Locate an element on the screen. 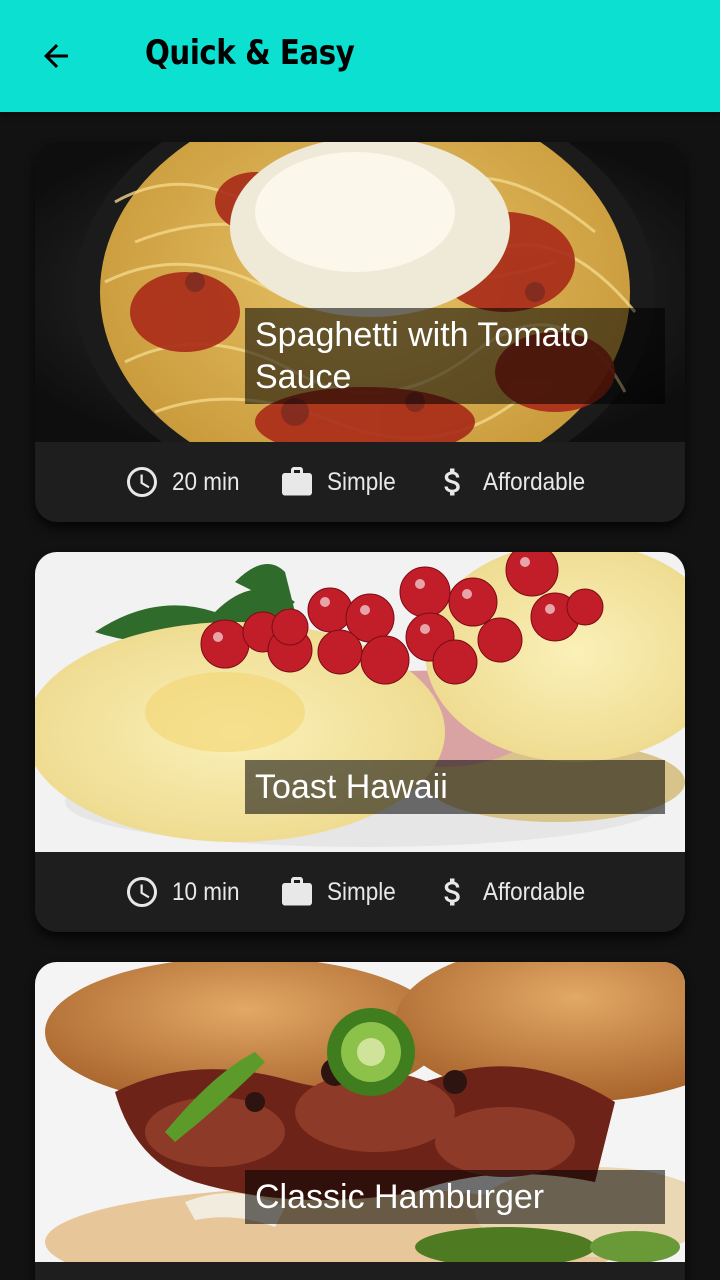  duration-info: 20 min is located at coordinates (185, 482).